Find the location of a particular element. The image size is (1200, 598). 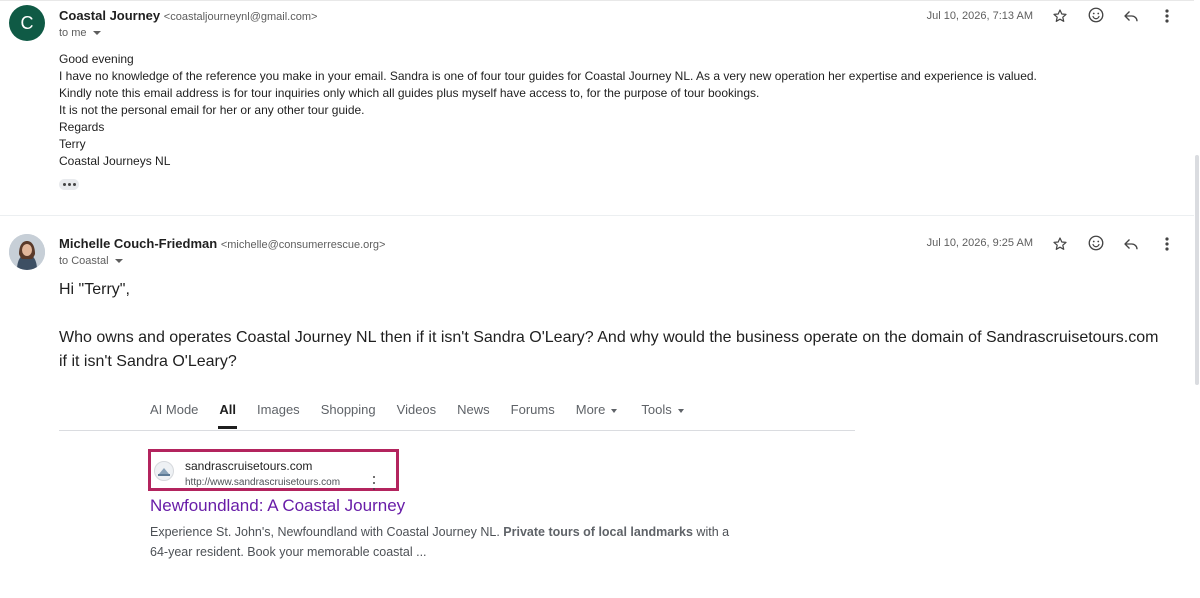

recipient-label: to me is located at coordinates (73, 33).